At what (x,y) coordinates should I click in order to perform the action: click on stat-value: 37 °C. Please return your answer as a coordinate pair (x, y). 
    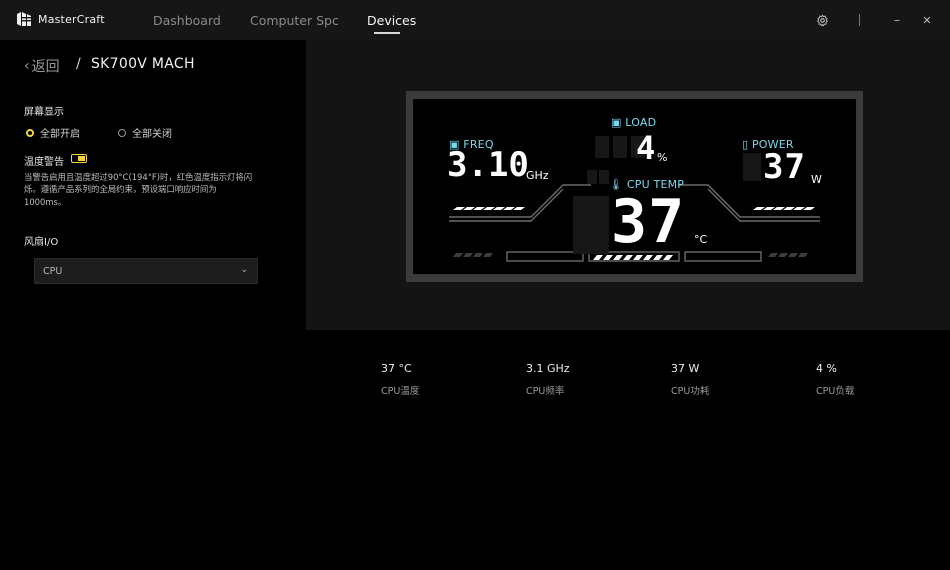
    Looking at the image, I should click on (396, 368).